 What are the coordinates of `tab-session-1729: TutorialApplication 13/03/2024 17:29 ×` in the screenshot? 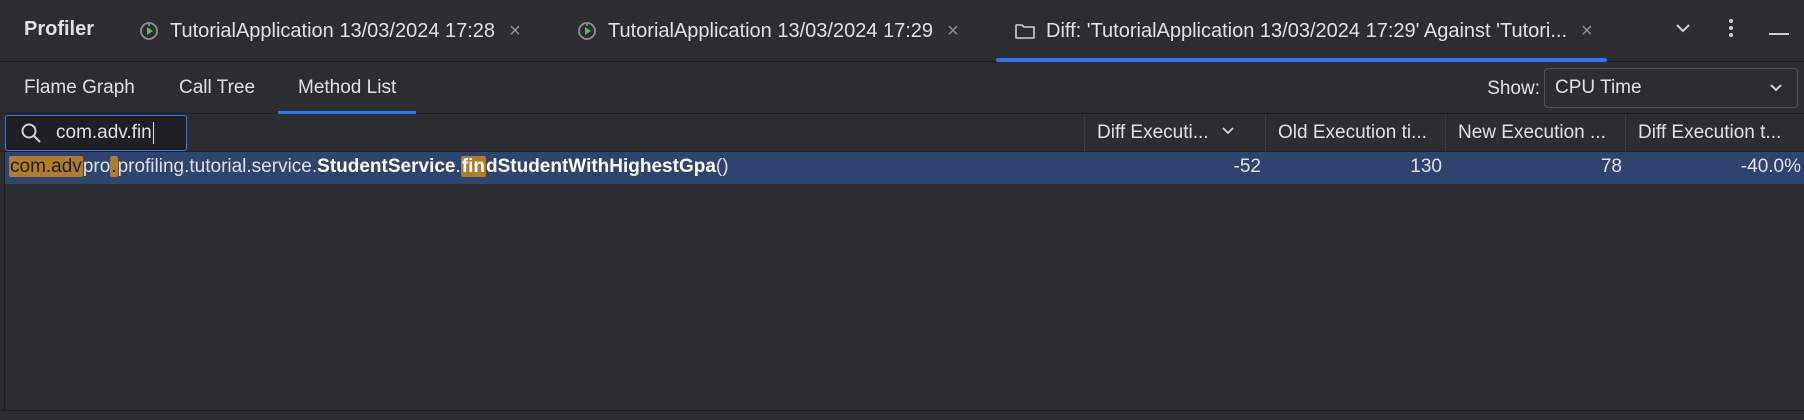 It's located at (767, 31).